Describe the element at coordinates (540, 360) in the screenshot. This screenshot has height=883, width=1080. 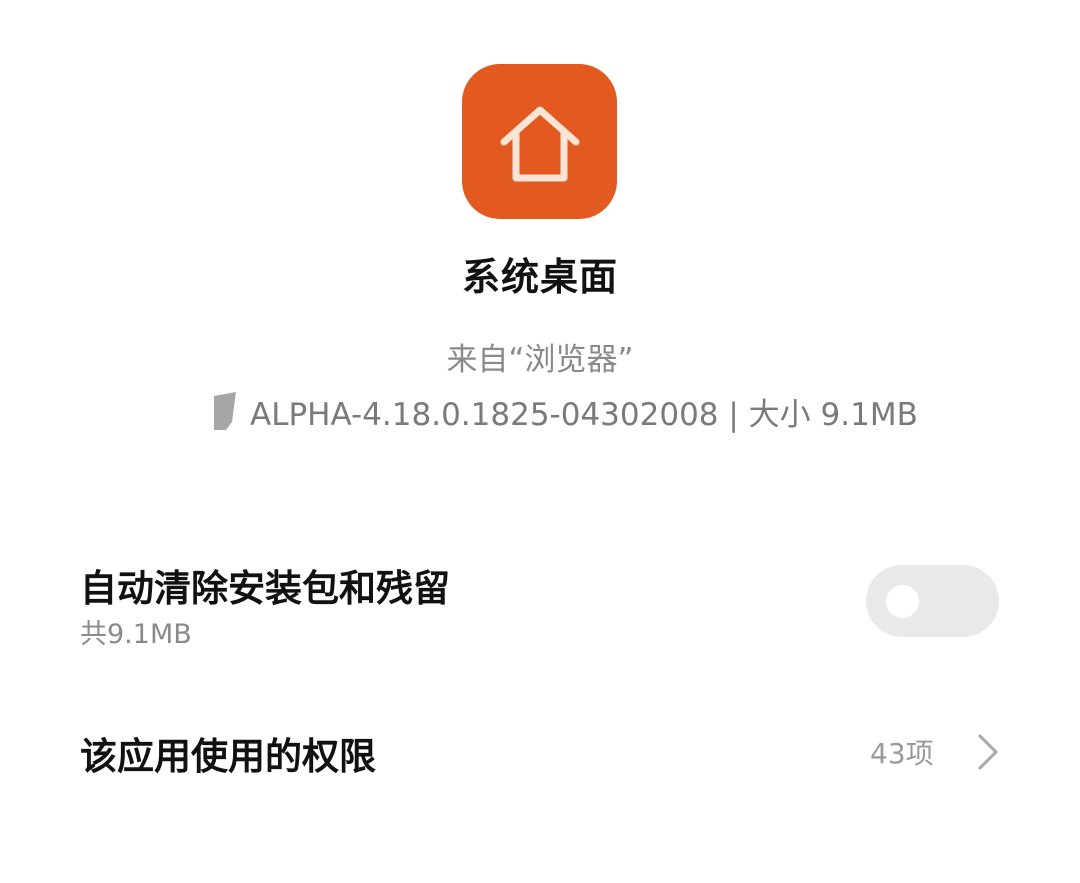
I see `app-source: 来自“浏览器”` at that location.